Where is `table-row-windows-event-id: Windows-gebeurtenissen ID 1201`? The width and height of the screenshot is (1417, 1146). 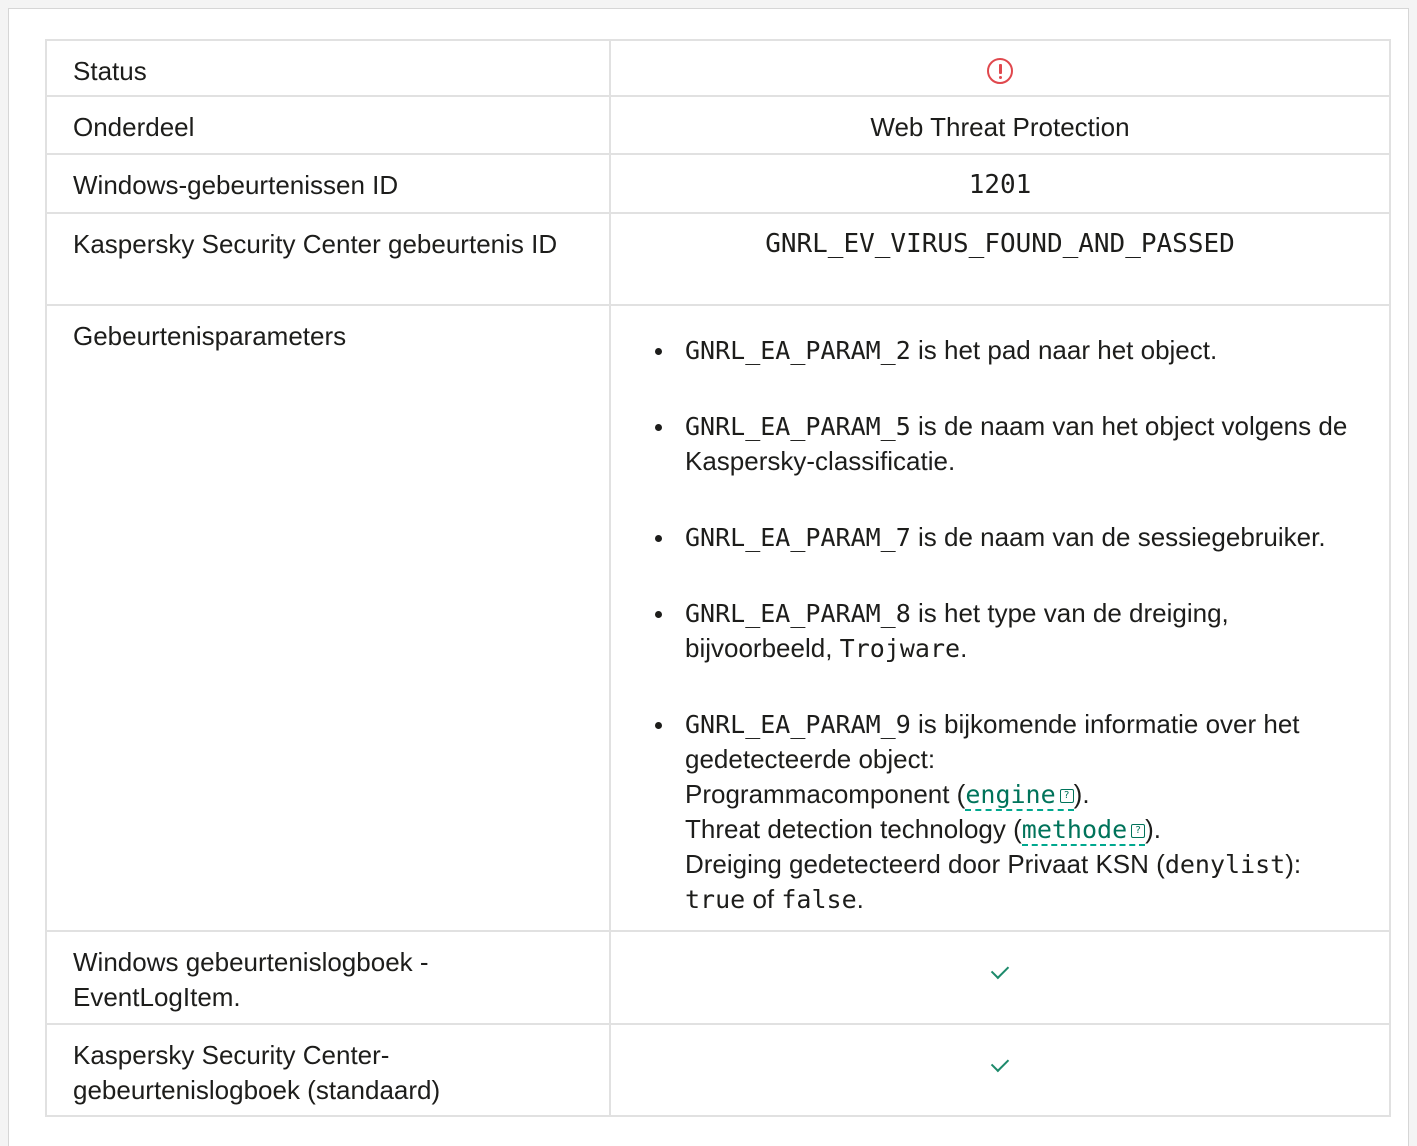
table-row-windows-event-id: Windows-gebeurtenissen ID 1201 is located at coordinates (718, 183).